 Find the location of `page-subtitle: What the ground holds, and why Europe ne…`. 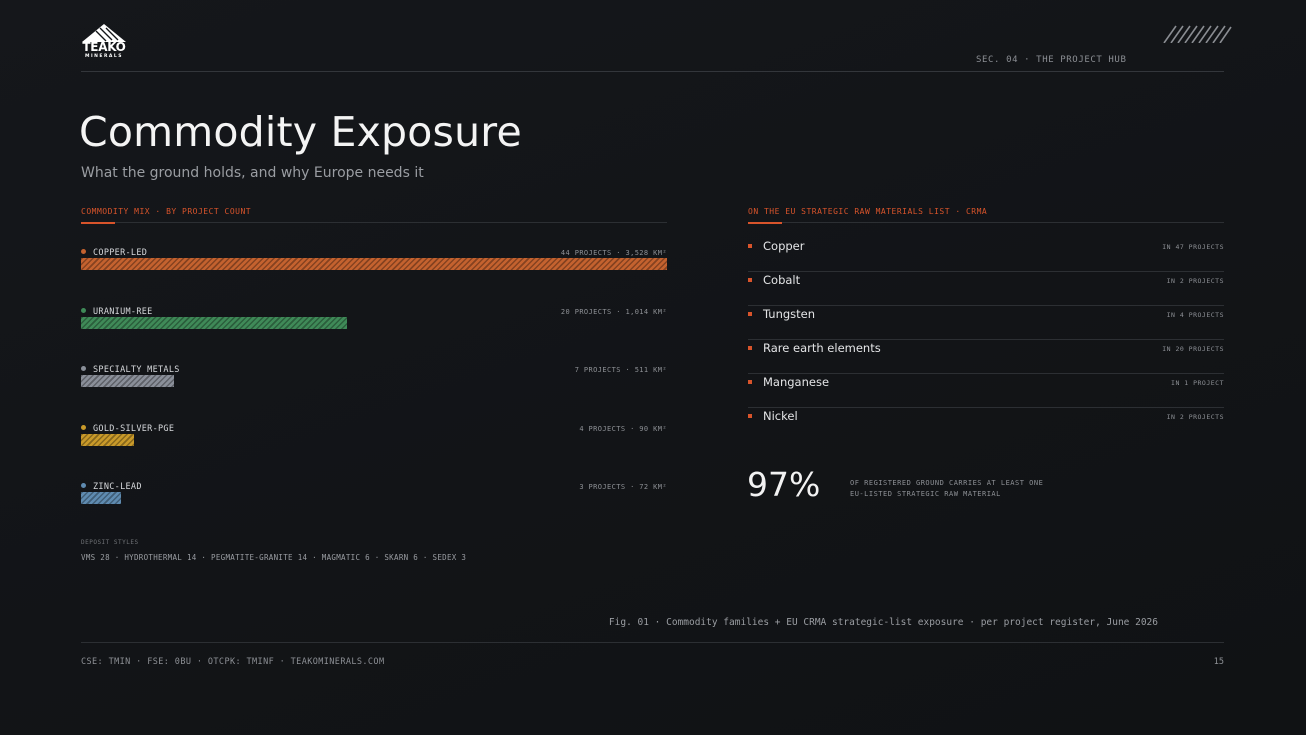

page-subtitle: What the ground holds, and why Europe ne… is located at coordinates (252, 173).